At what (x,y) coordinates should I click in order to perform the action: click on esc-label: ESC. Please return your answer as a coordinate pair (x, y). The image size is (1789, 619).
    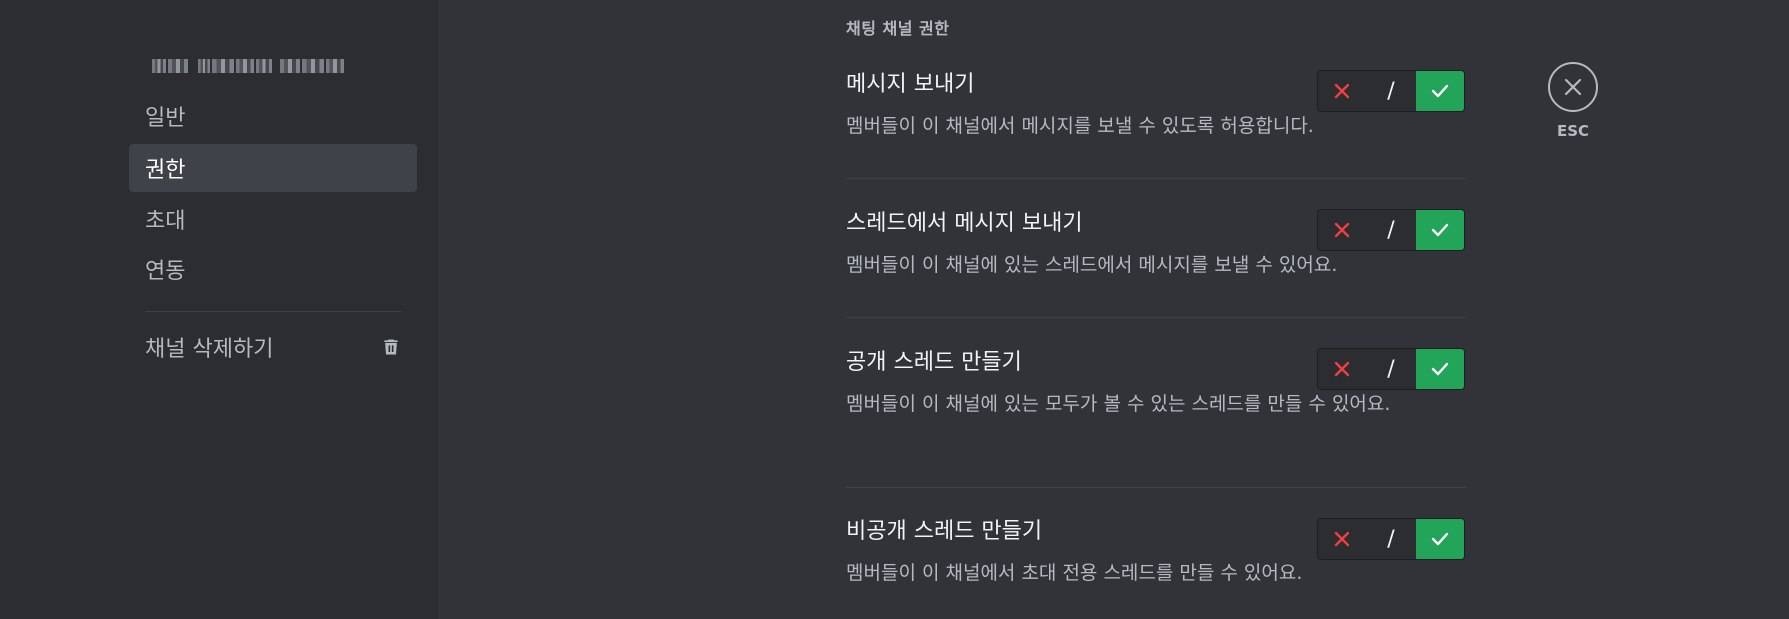
    Looking at the image, I should click on (1573, 131).